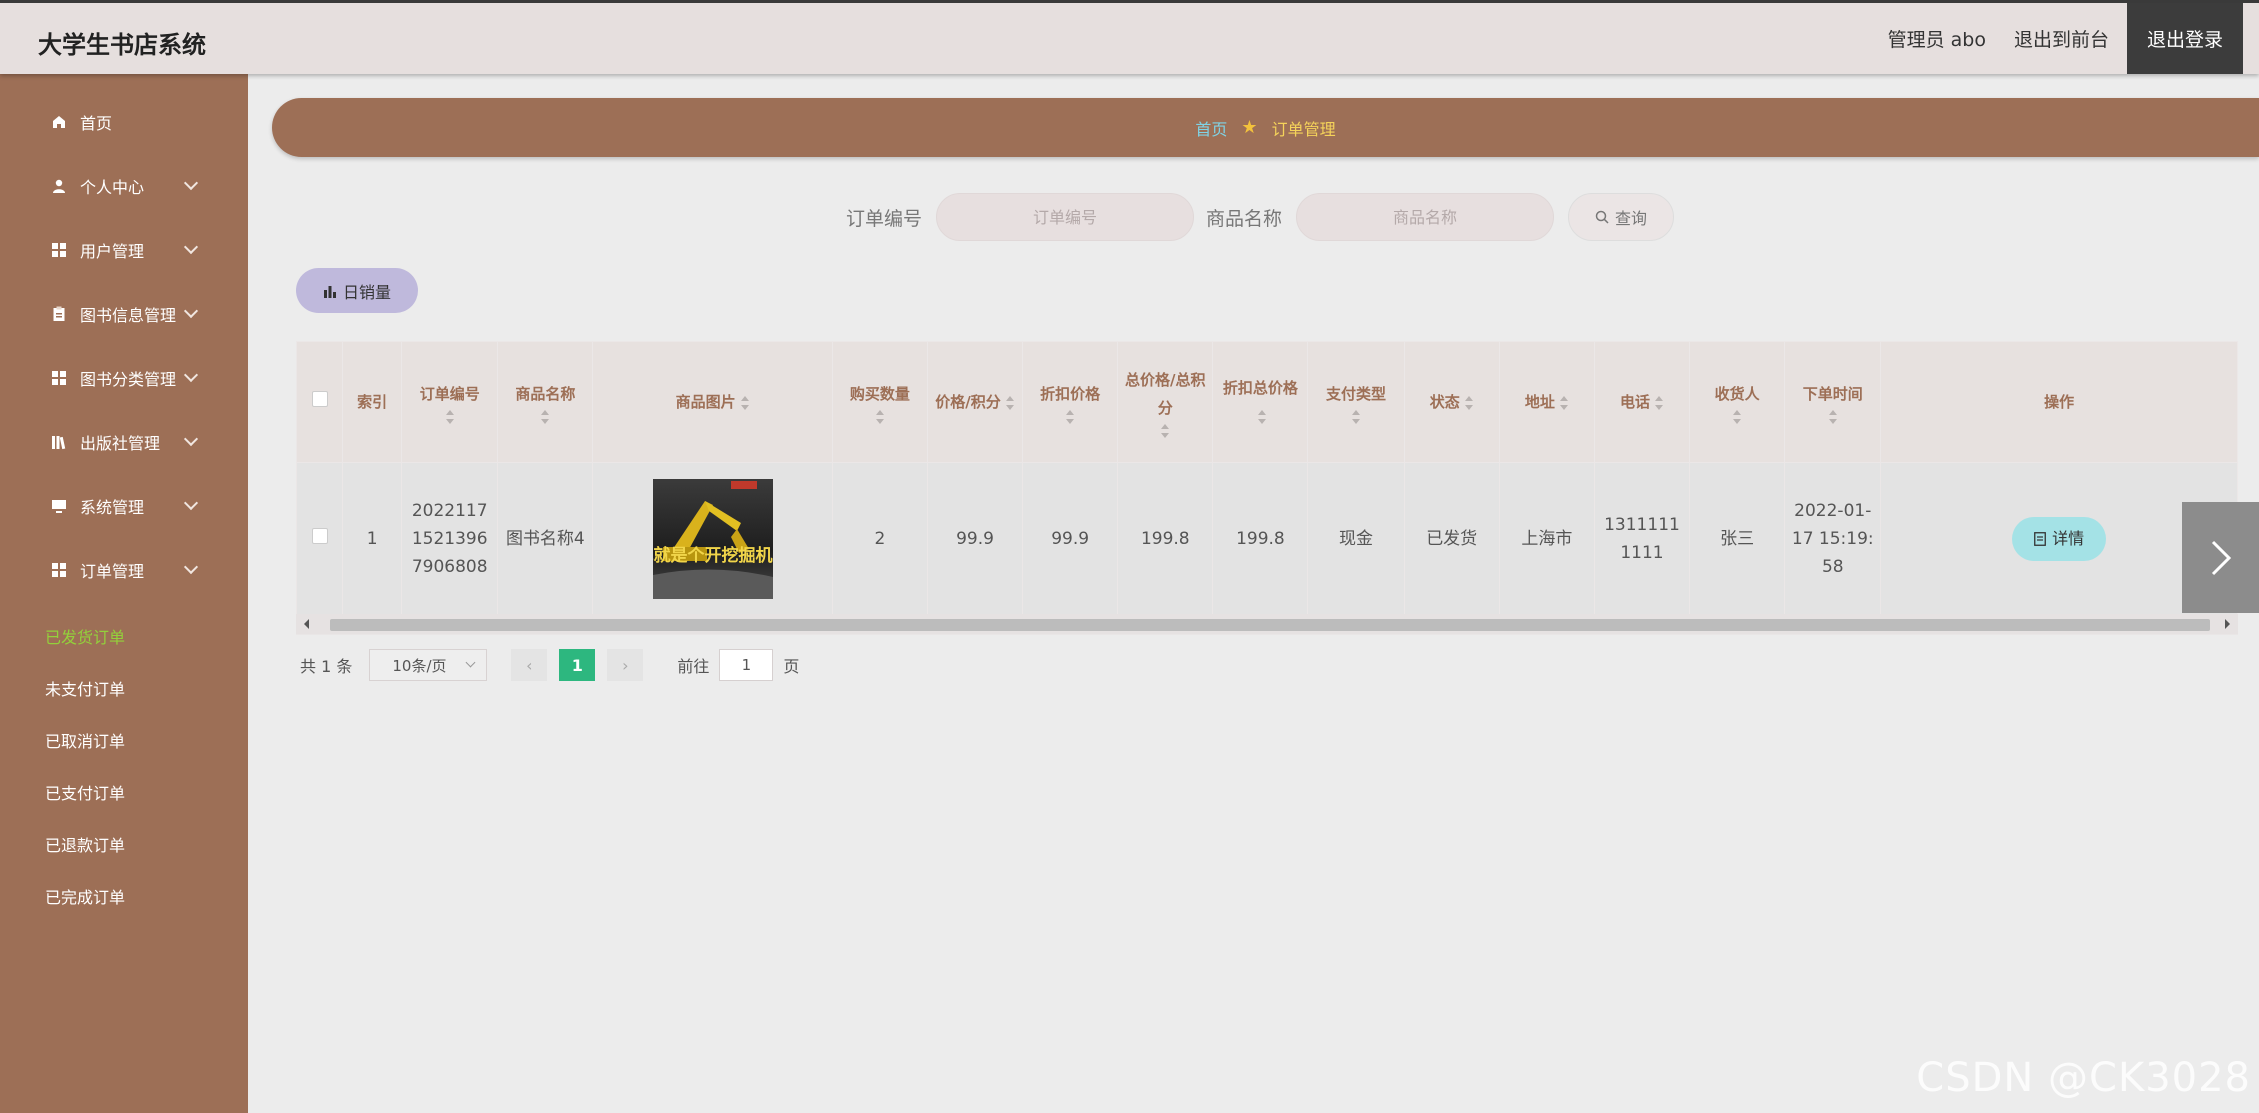 This screenshot has height=1113, width=2259. What do you see at coordinates (1070, 394) in the screenshot?
I see `header-label: 折扣价格` at bounding box center [1070, 394].